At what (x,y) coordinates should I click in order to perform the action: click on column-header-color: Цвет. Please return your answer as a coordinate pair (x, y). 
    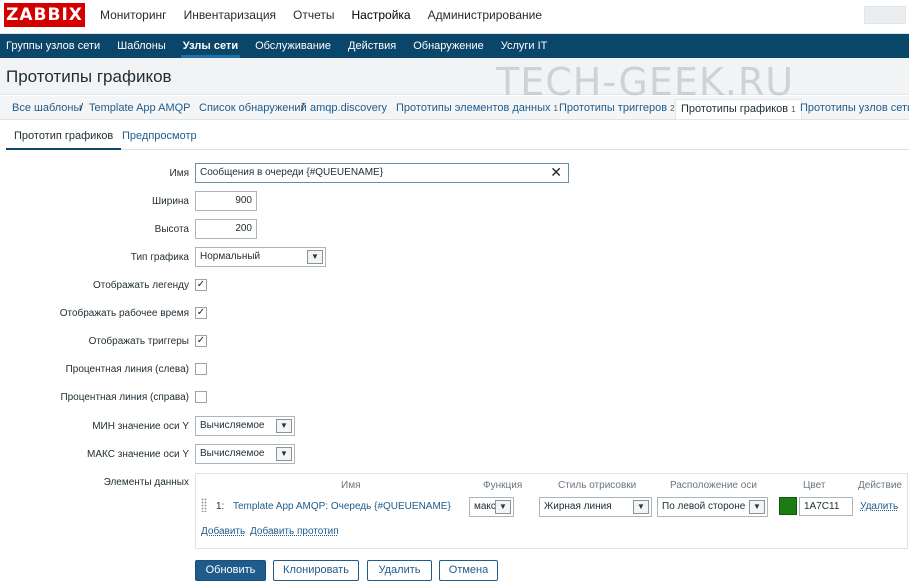
    Looking at the image, I should click on (814, 485).